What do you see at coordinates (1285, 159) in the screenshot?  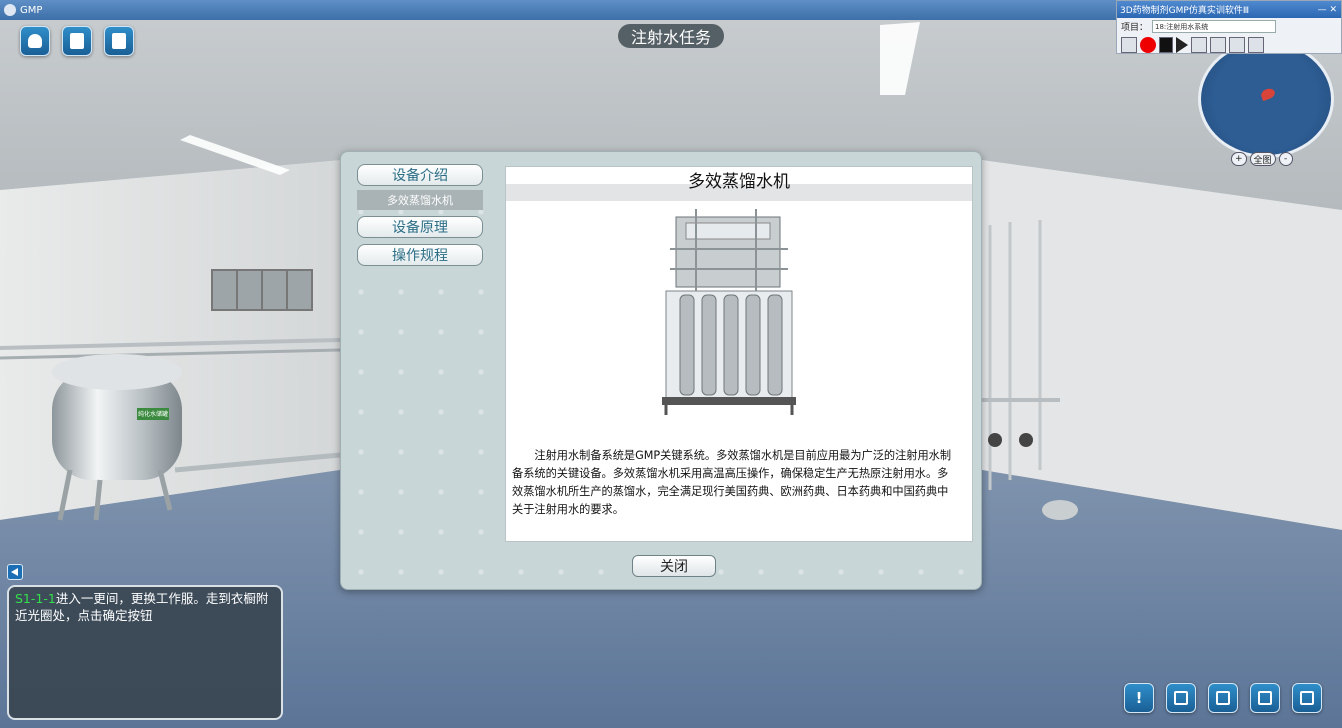 I see `zoom-out-button: -` at bounding box center [1285, 159].